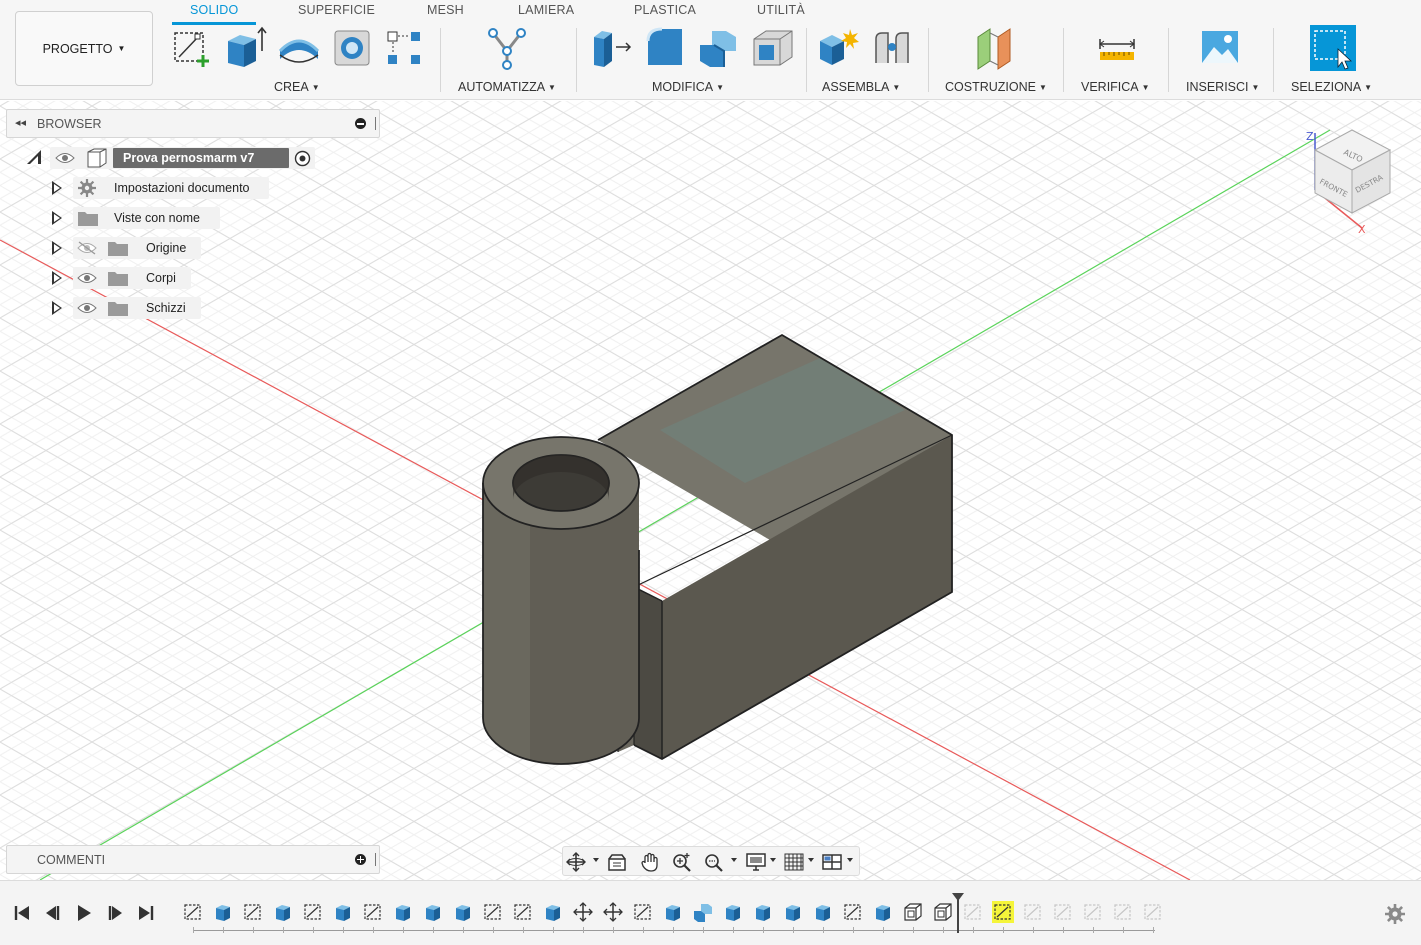  I want to click on zoom-icon, so click(682, 862).